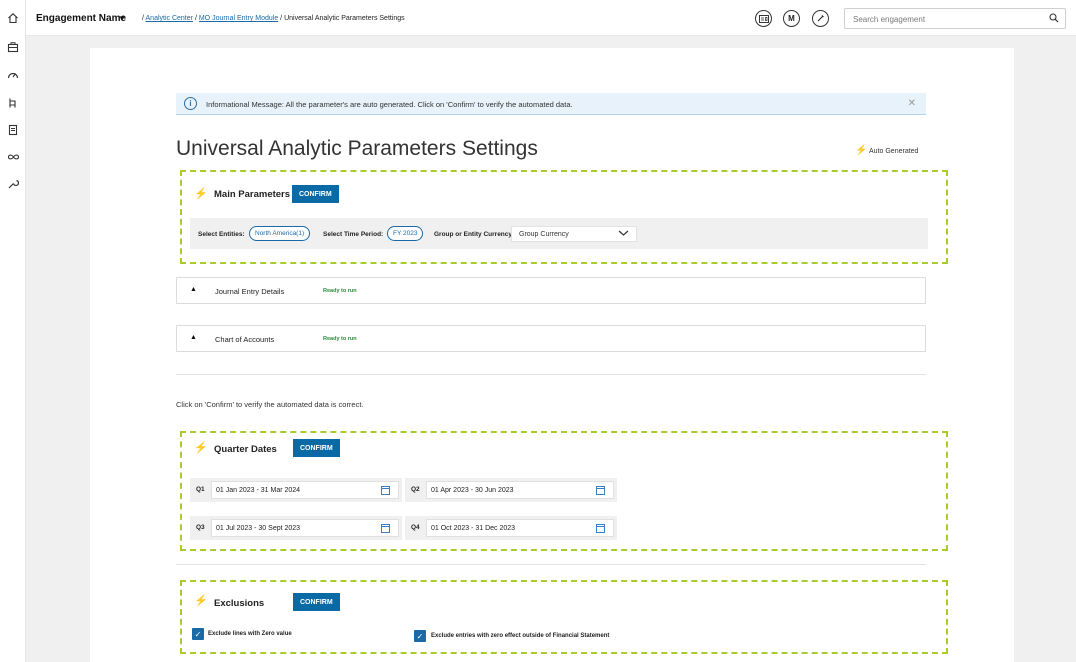 This screenshot has width=1076, height=662. I want to click on avatar: M, so click(791, 18).